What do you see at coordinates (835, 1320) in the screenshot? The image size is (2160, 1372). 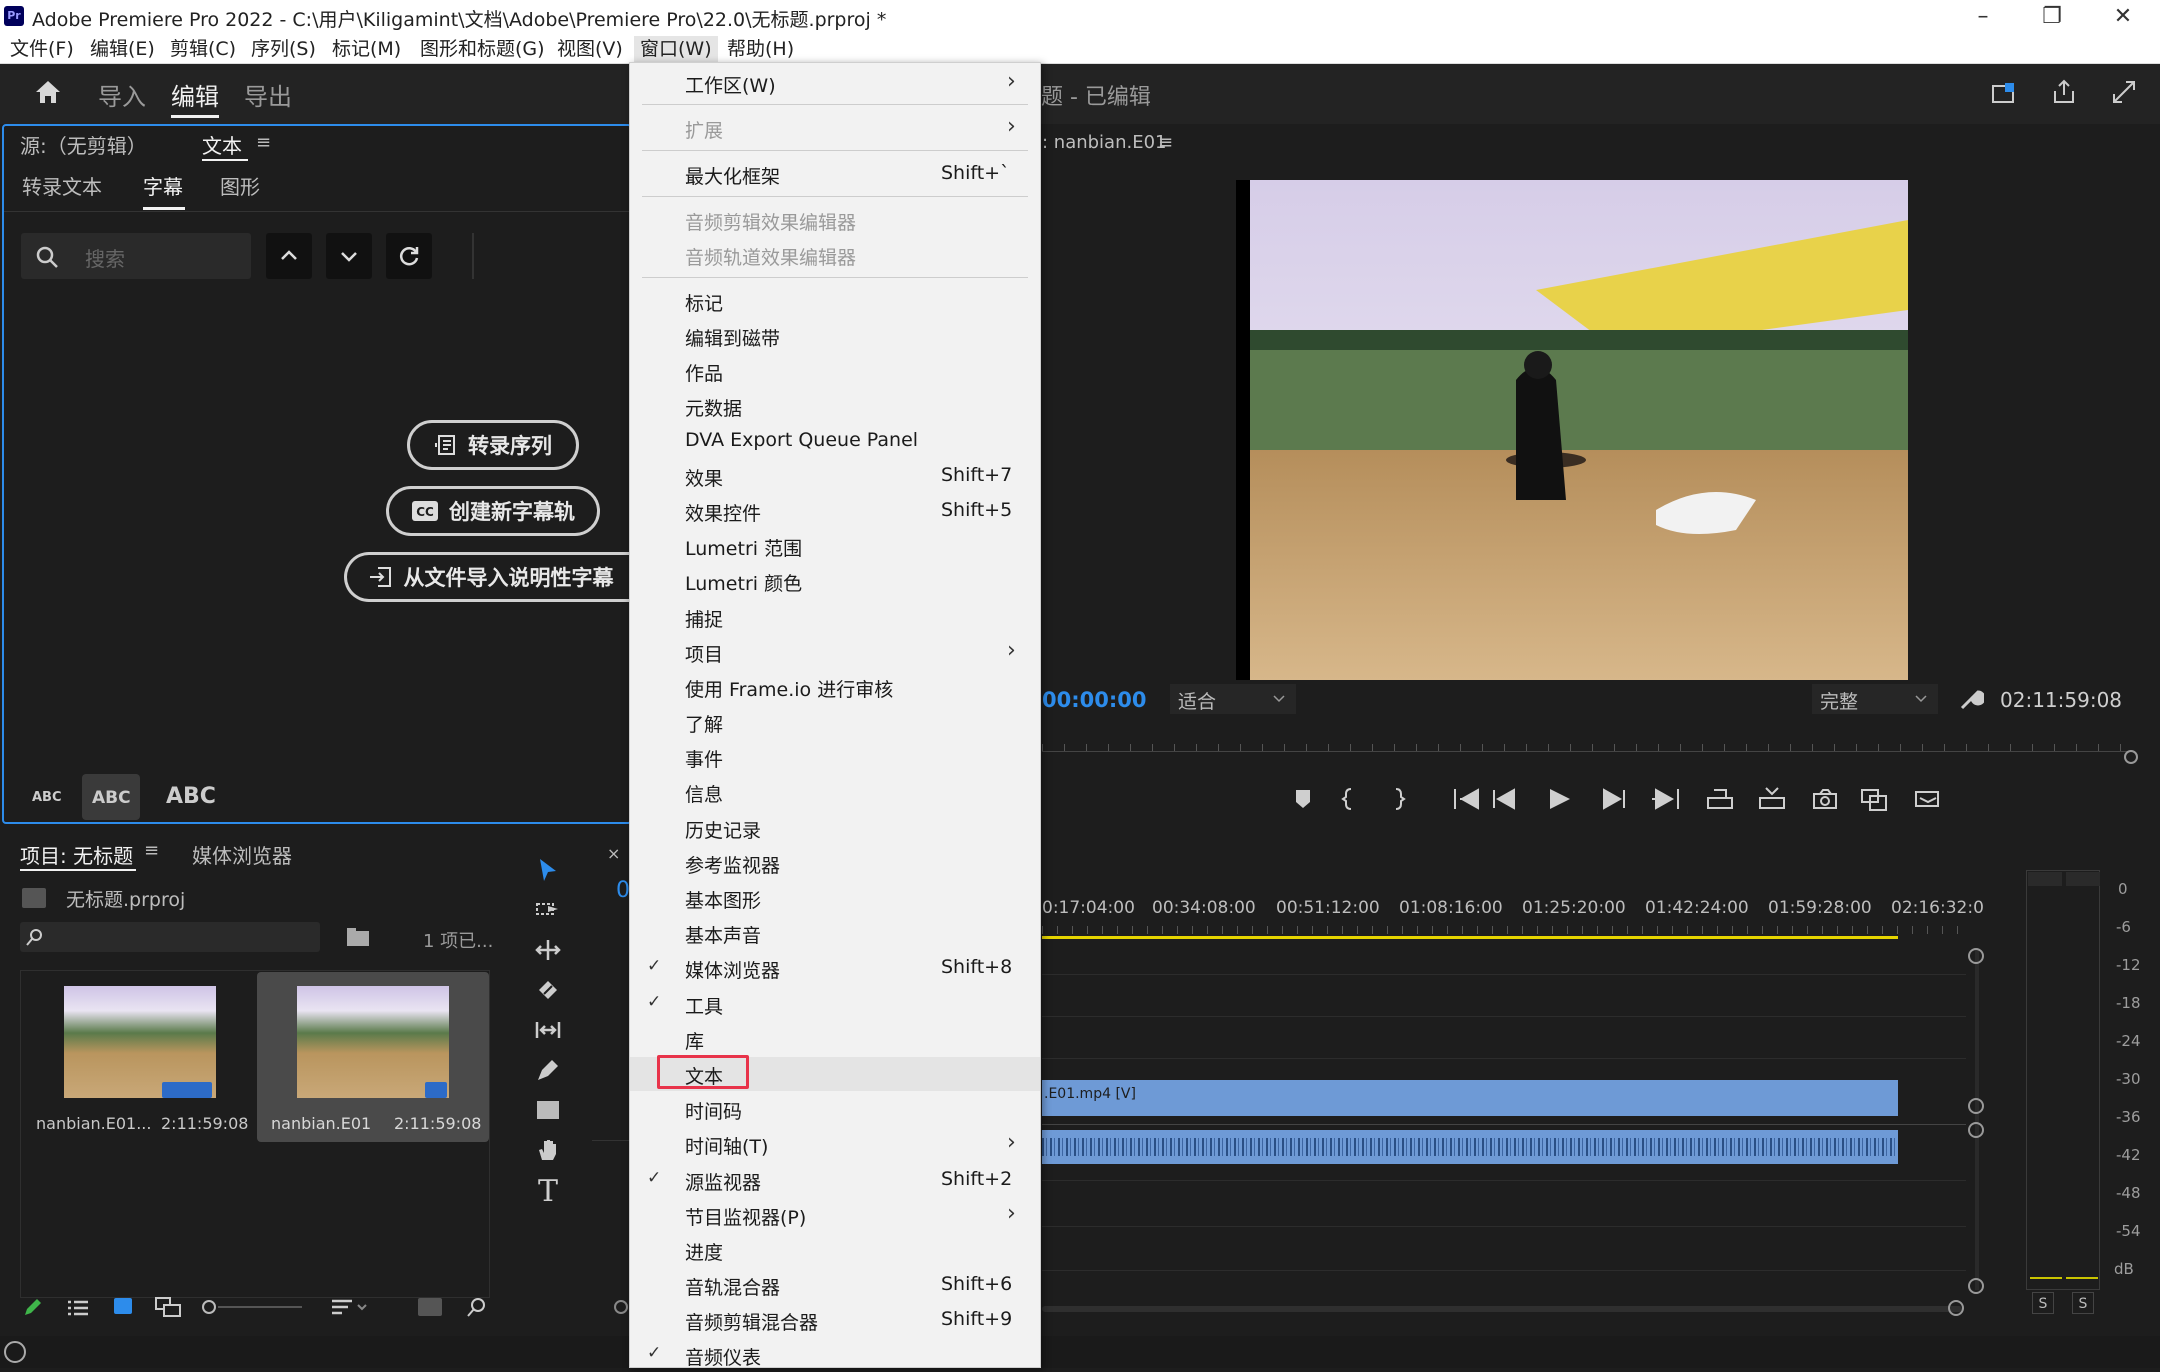 I see `window-menu-item: 音频剪辑混合器 Shift+9` at bounding box center [835, 1320].